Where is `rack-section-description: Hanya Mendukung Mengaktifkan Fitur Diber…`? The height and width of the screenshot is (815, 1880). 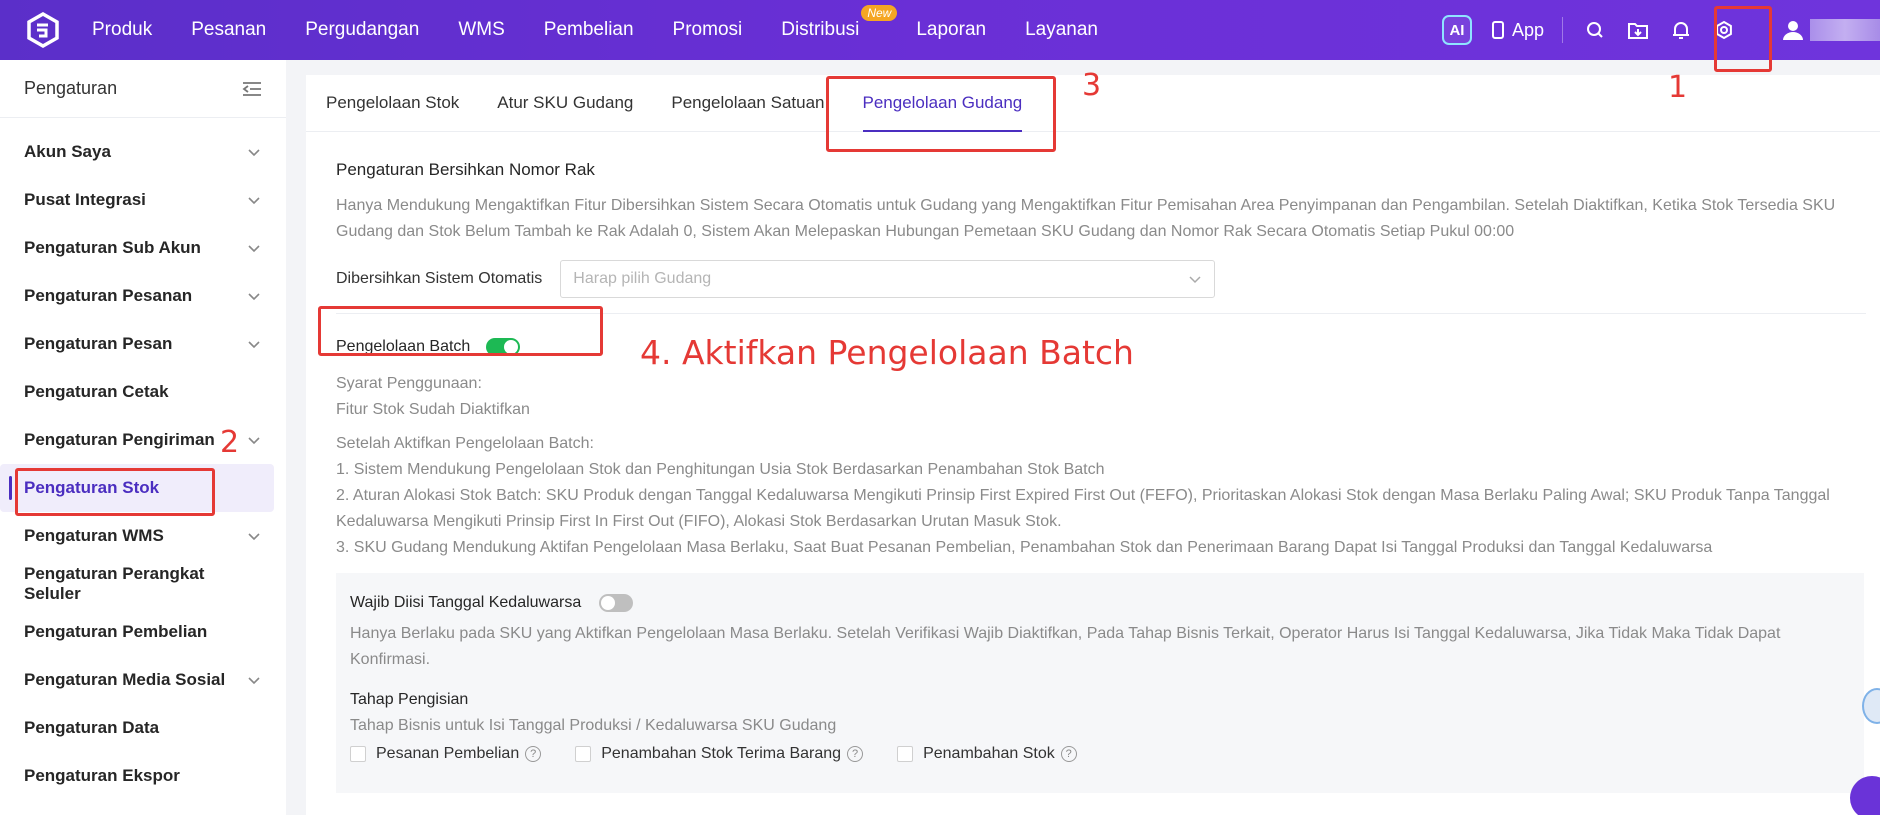 rack-section-description: Hanya Mendukung Mengaktifkan Fitur Diber… is located at coordinates (1086, 218).